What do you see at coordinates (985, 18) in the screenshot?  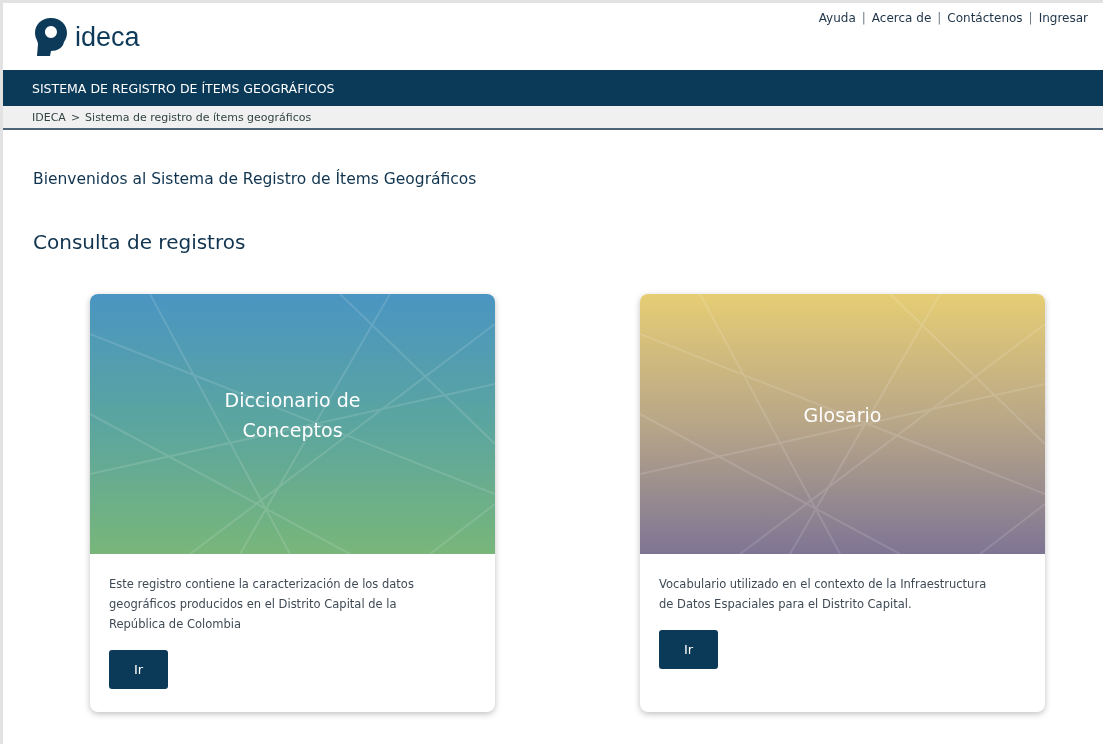 I see `top-nav-link: Contáctenos` at bounding box center [985, 18].